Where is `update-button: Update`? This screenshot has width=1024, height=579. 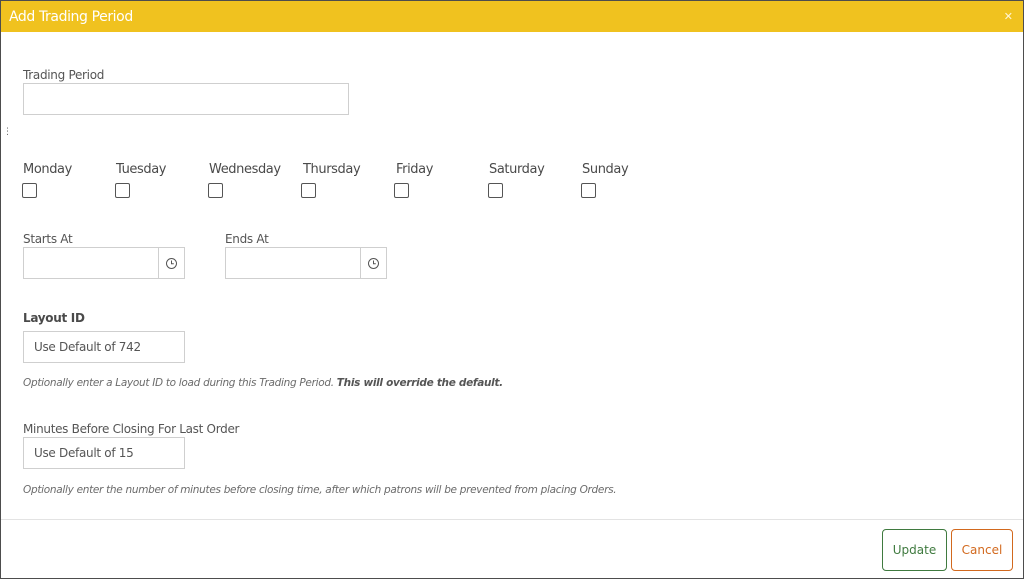 update-button: Update is located at coordinates (914, 550).